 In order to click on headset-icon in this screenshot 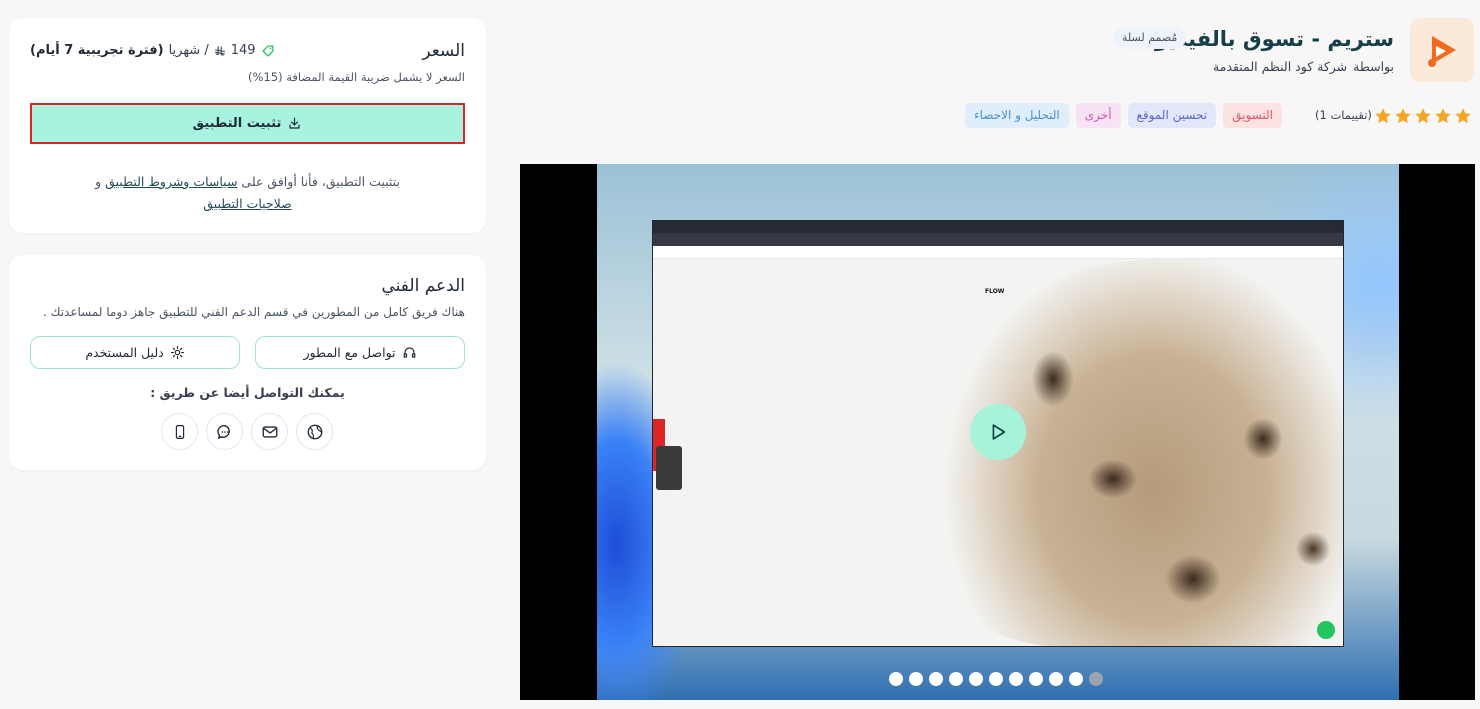, I will do `click(409, 352)`.